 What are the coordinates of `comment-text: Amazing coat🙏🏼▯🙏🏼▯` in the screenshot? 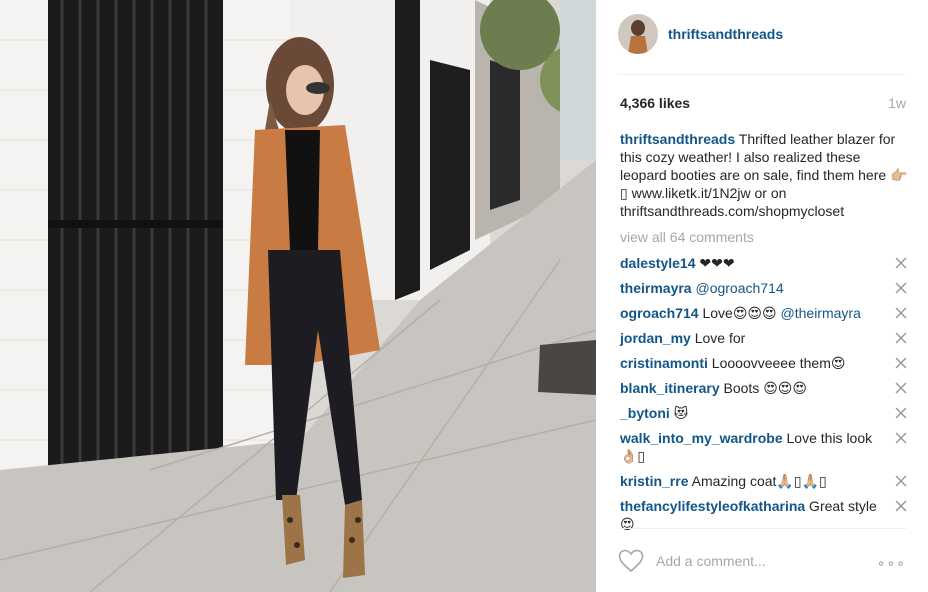 It's located at (757, 481).